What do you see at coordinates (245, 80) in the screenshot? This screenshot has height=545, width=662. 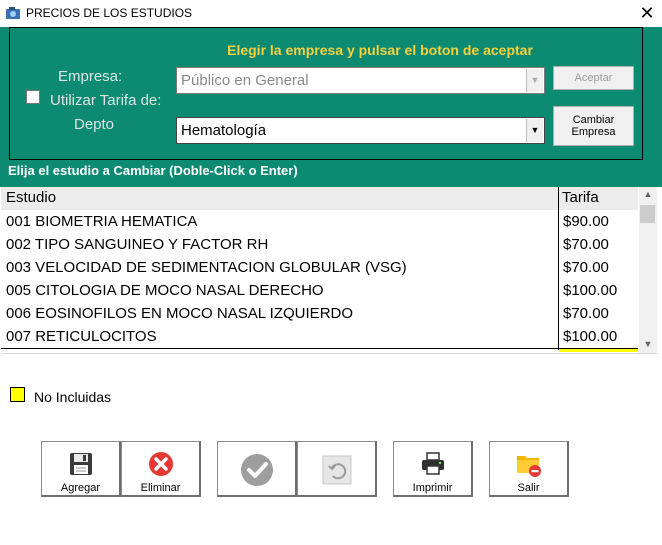 I see `empresa-combo-value: Público en General` at bounding box center [245, 80].